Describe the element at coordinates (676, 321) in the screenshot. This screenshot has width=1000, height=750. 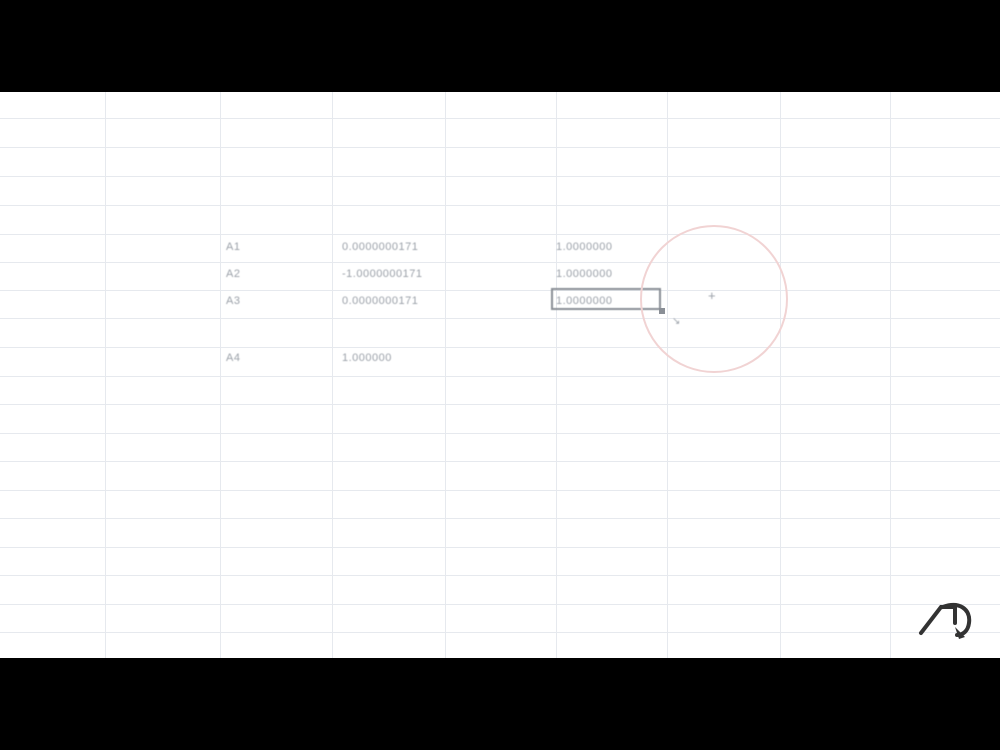
I see `cursor-arrow-icon: ↘` at that location.